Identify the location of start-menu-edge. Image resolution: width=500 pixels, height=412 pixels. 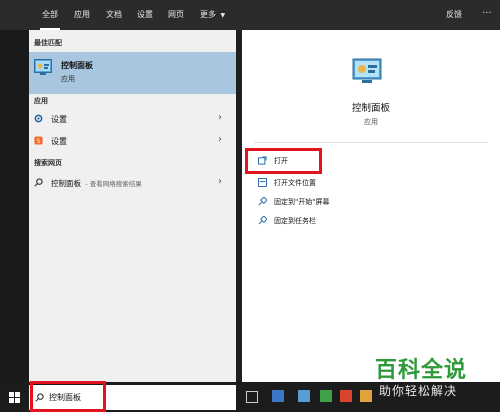
(14, 206).